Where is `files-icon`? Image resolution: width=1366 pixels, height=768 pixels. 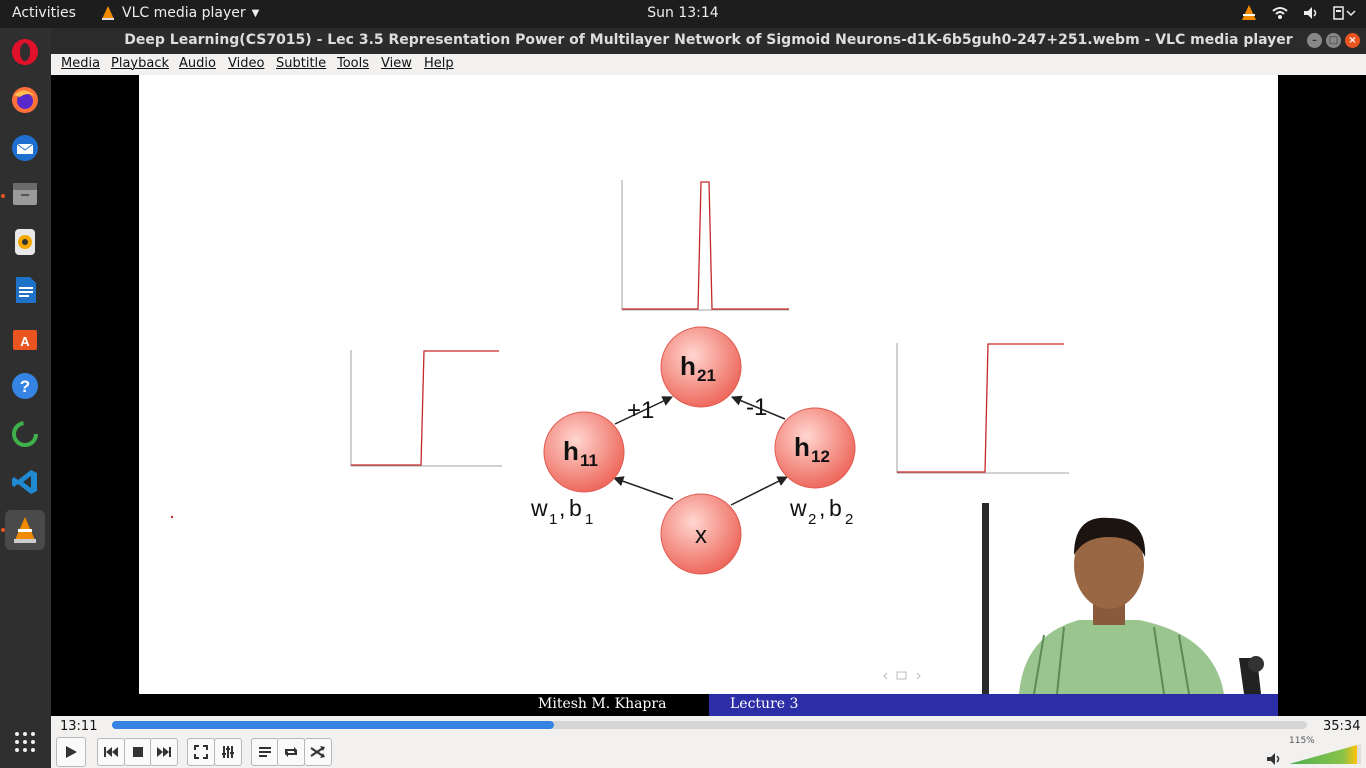 files-icon is located at coordinates (25, 194).